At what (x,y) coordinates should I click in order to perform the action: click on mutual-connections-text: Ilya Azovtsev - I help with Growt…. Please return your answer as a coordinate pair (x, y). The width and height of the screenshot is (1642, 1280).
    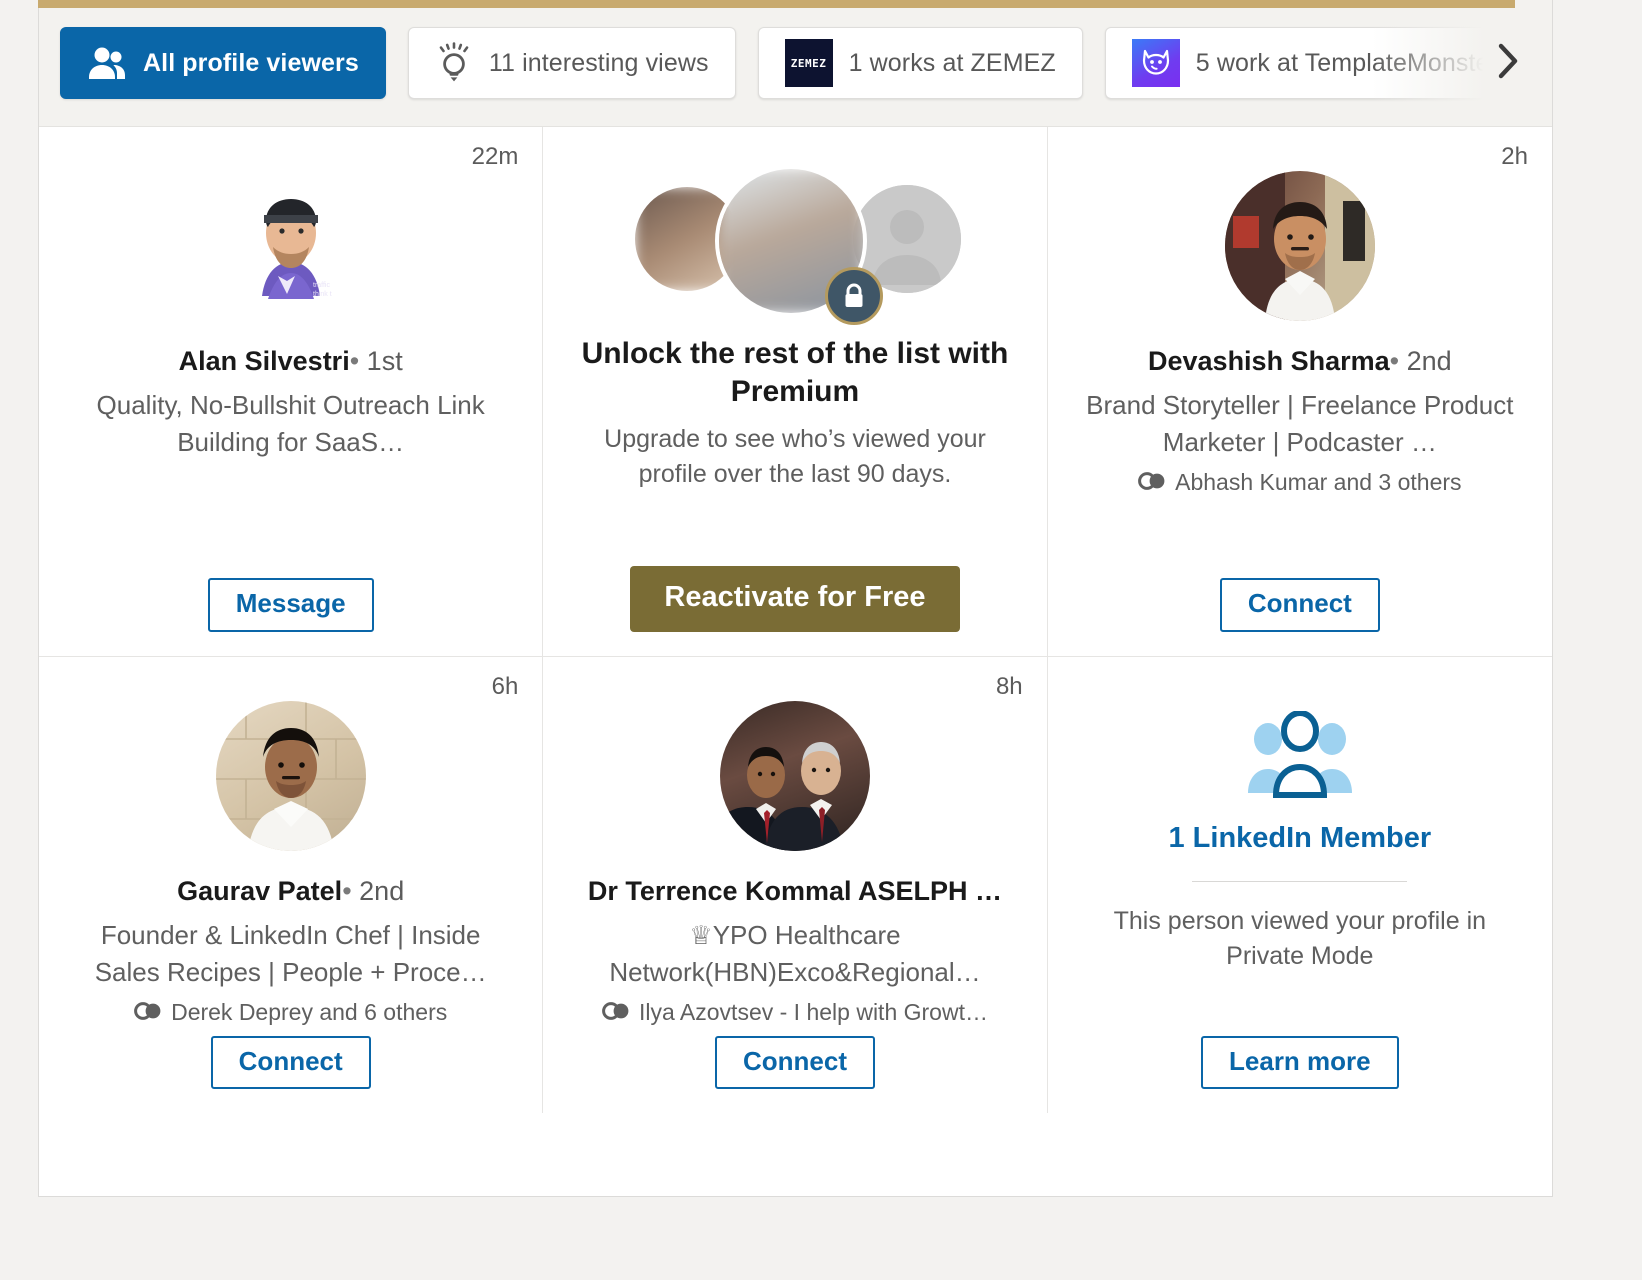
    Looking at the image, I should click on (813, 1011).